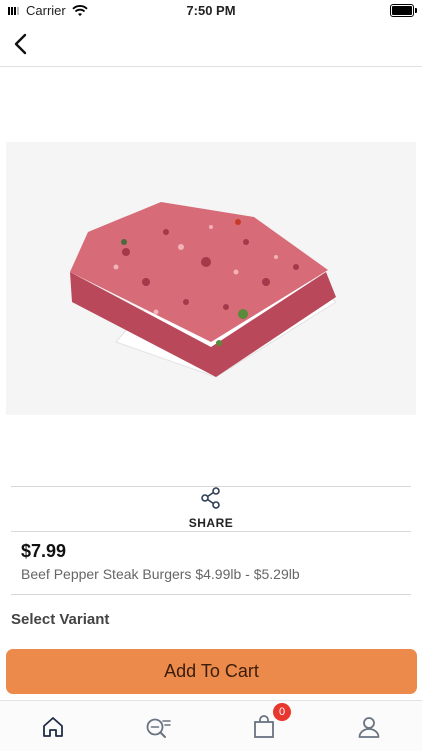 The image size is (422, 751). Describe the element at coordinates (210, 498) in the screenshot. I see `share-icon` at that location.